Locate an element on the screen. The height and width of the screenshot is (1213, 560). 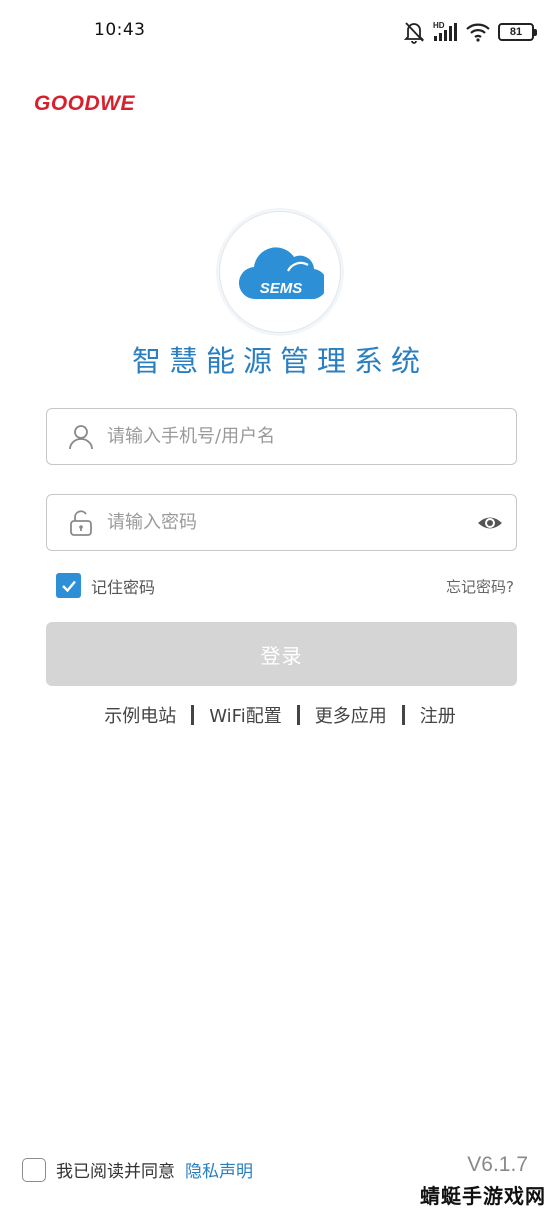
link-register: 注册 is located at coordinates (438, 715).